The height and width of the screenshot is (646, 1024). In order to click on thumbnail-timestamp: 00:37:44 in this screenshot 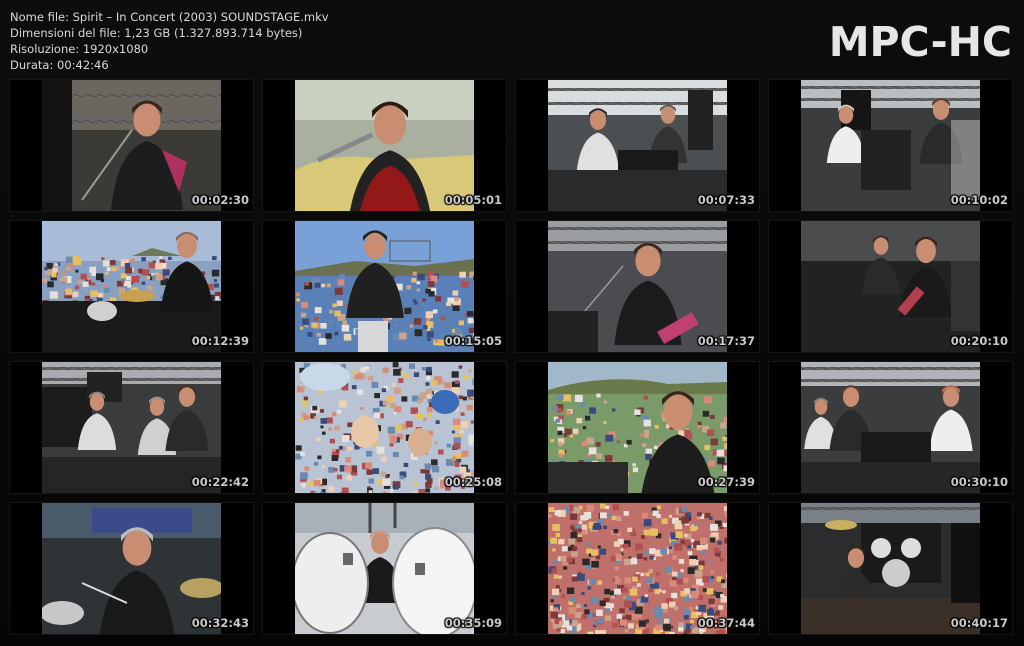, I will do `click(726, 623)`.